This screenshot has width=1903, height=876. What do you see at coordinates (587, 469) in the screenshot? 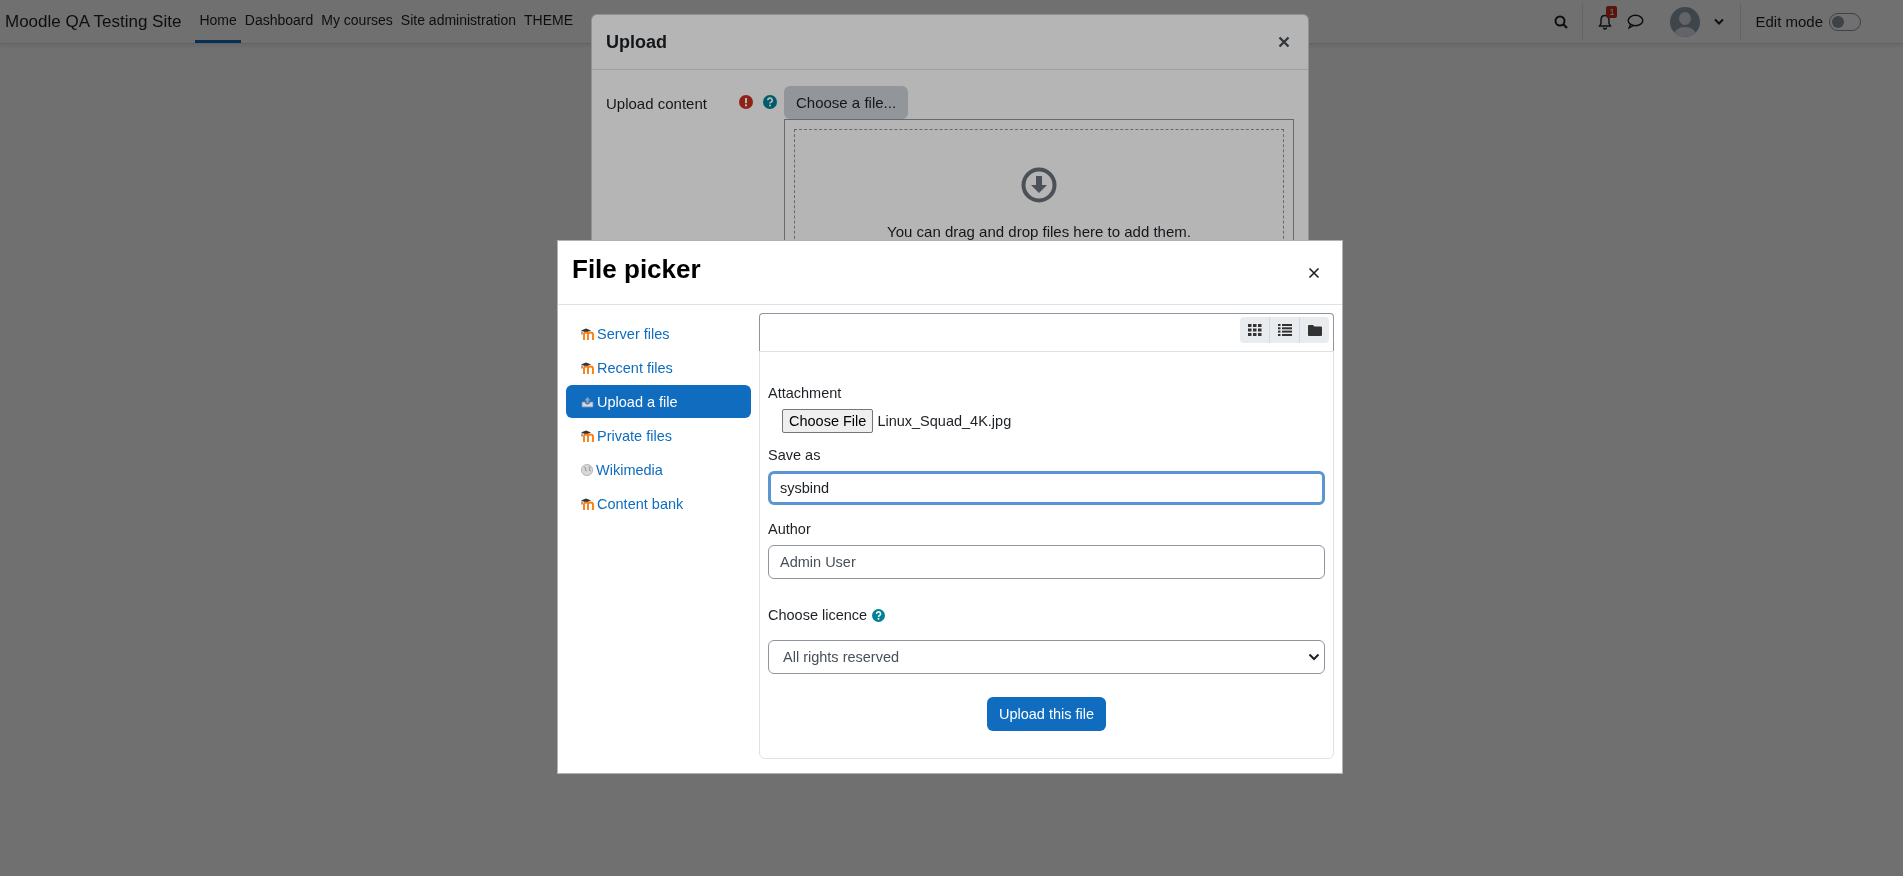
I see `globe-icon` at bounding box center [587, 469].